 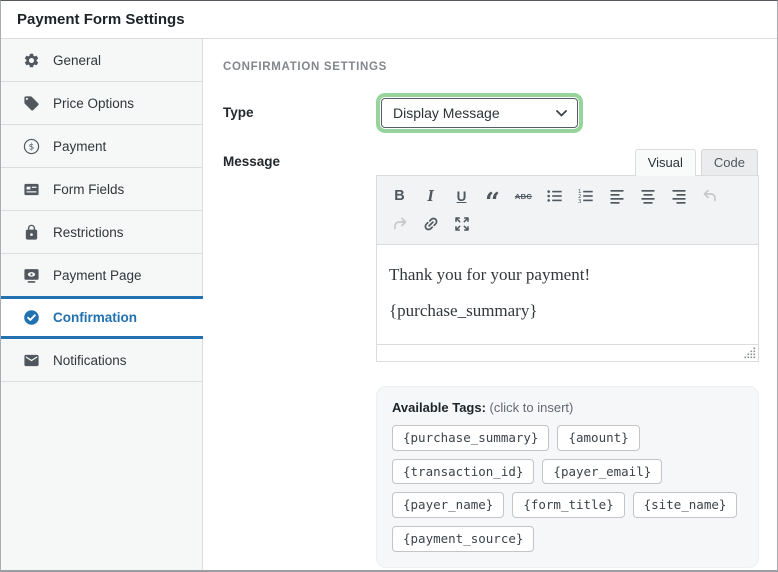 I want to click on sidebar-item-notifications: Notifications, so click(x=101, y=360).